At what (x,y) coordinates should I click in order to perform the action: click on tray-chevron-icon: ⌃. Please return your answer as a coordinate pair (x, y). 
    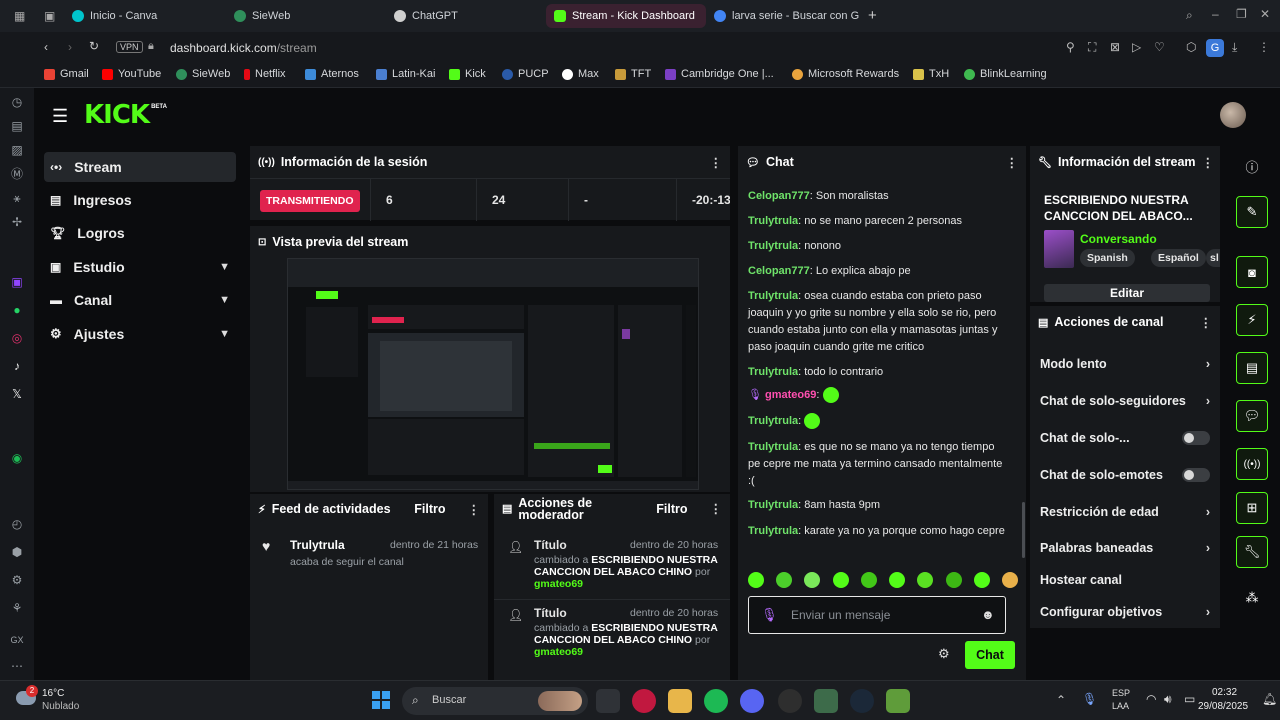
    Looking at the image, I should click on (1061, 700).